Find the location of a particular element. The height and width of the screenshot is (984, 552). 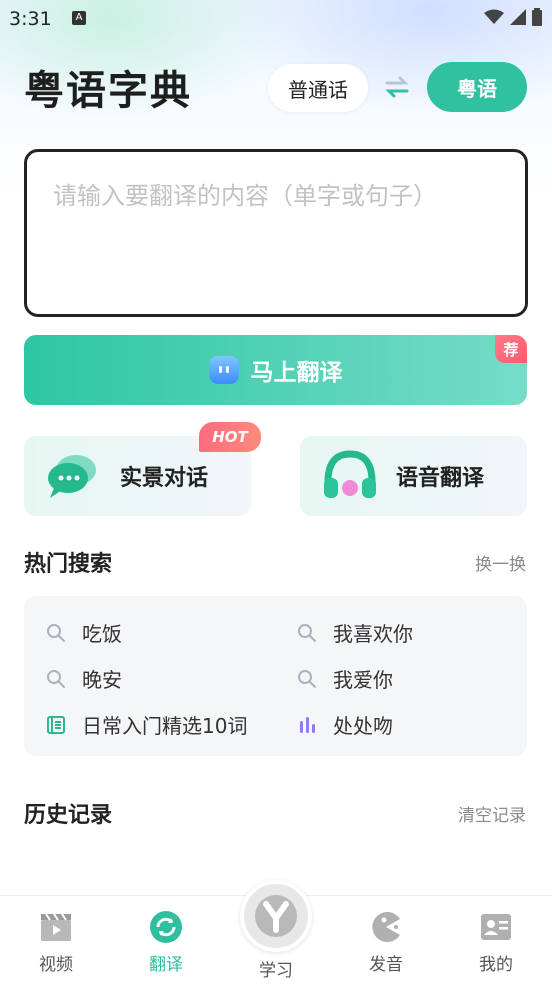

scene-dialog-label: 实景对话 is located at coordinates (164, 478).